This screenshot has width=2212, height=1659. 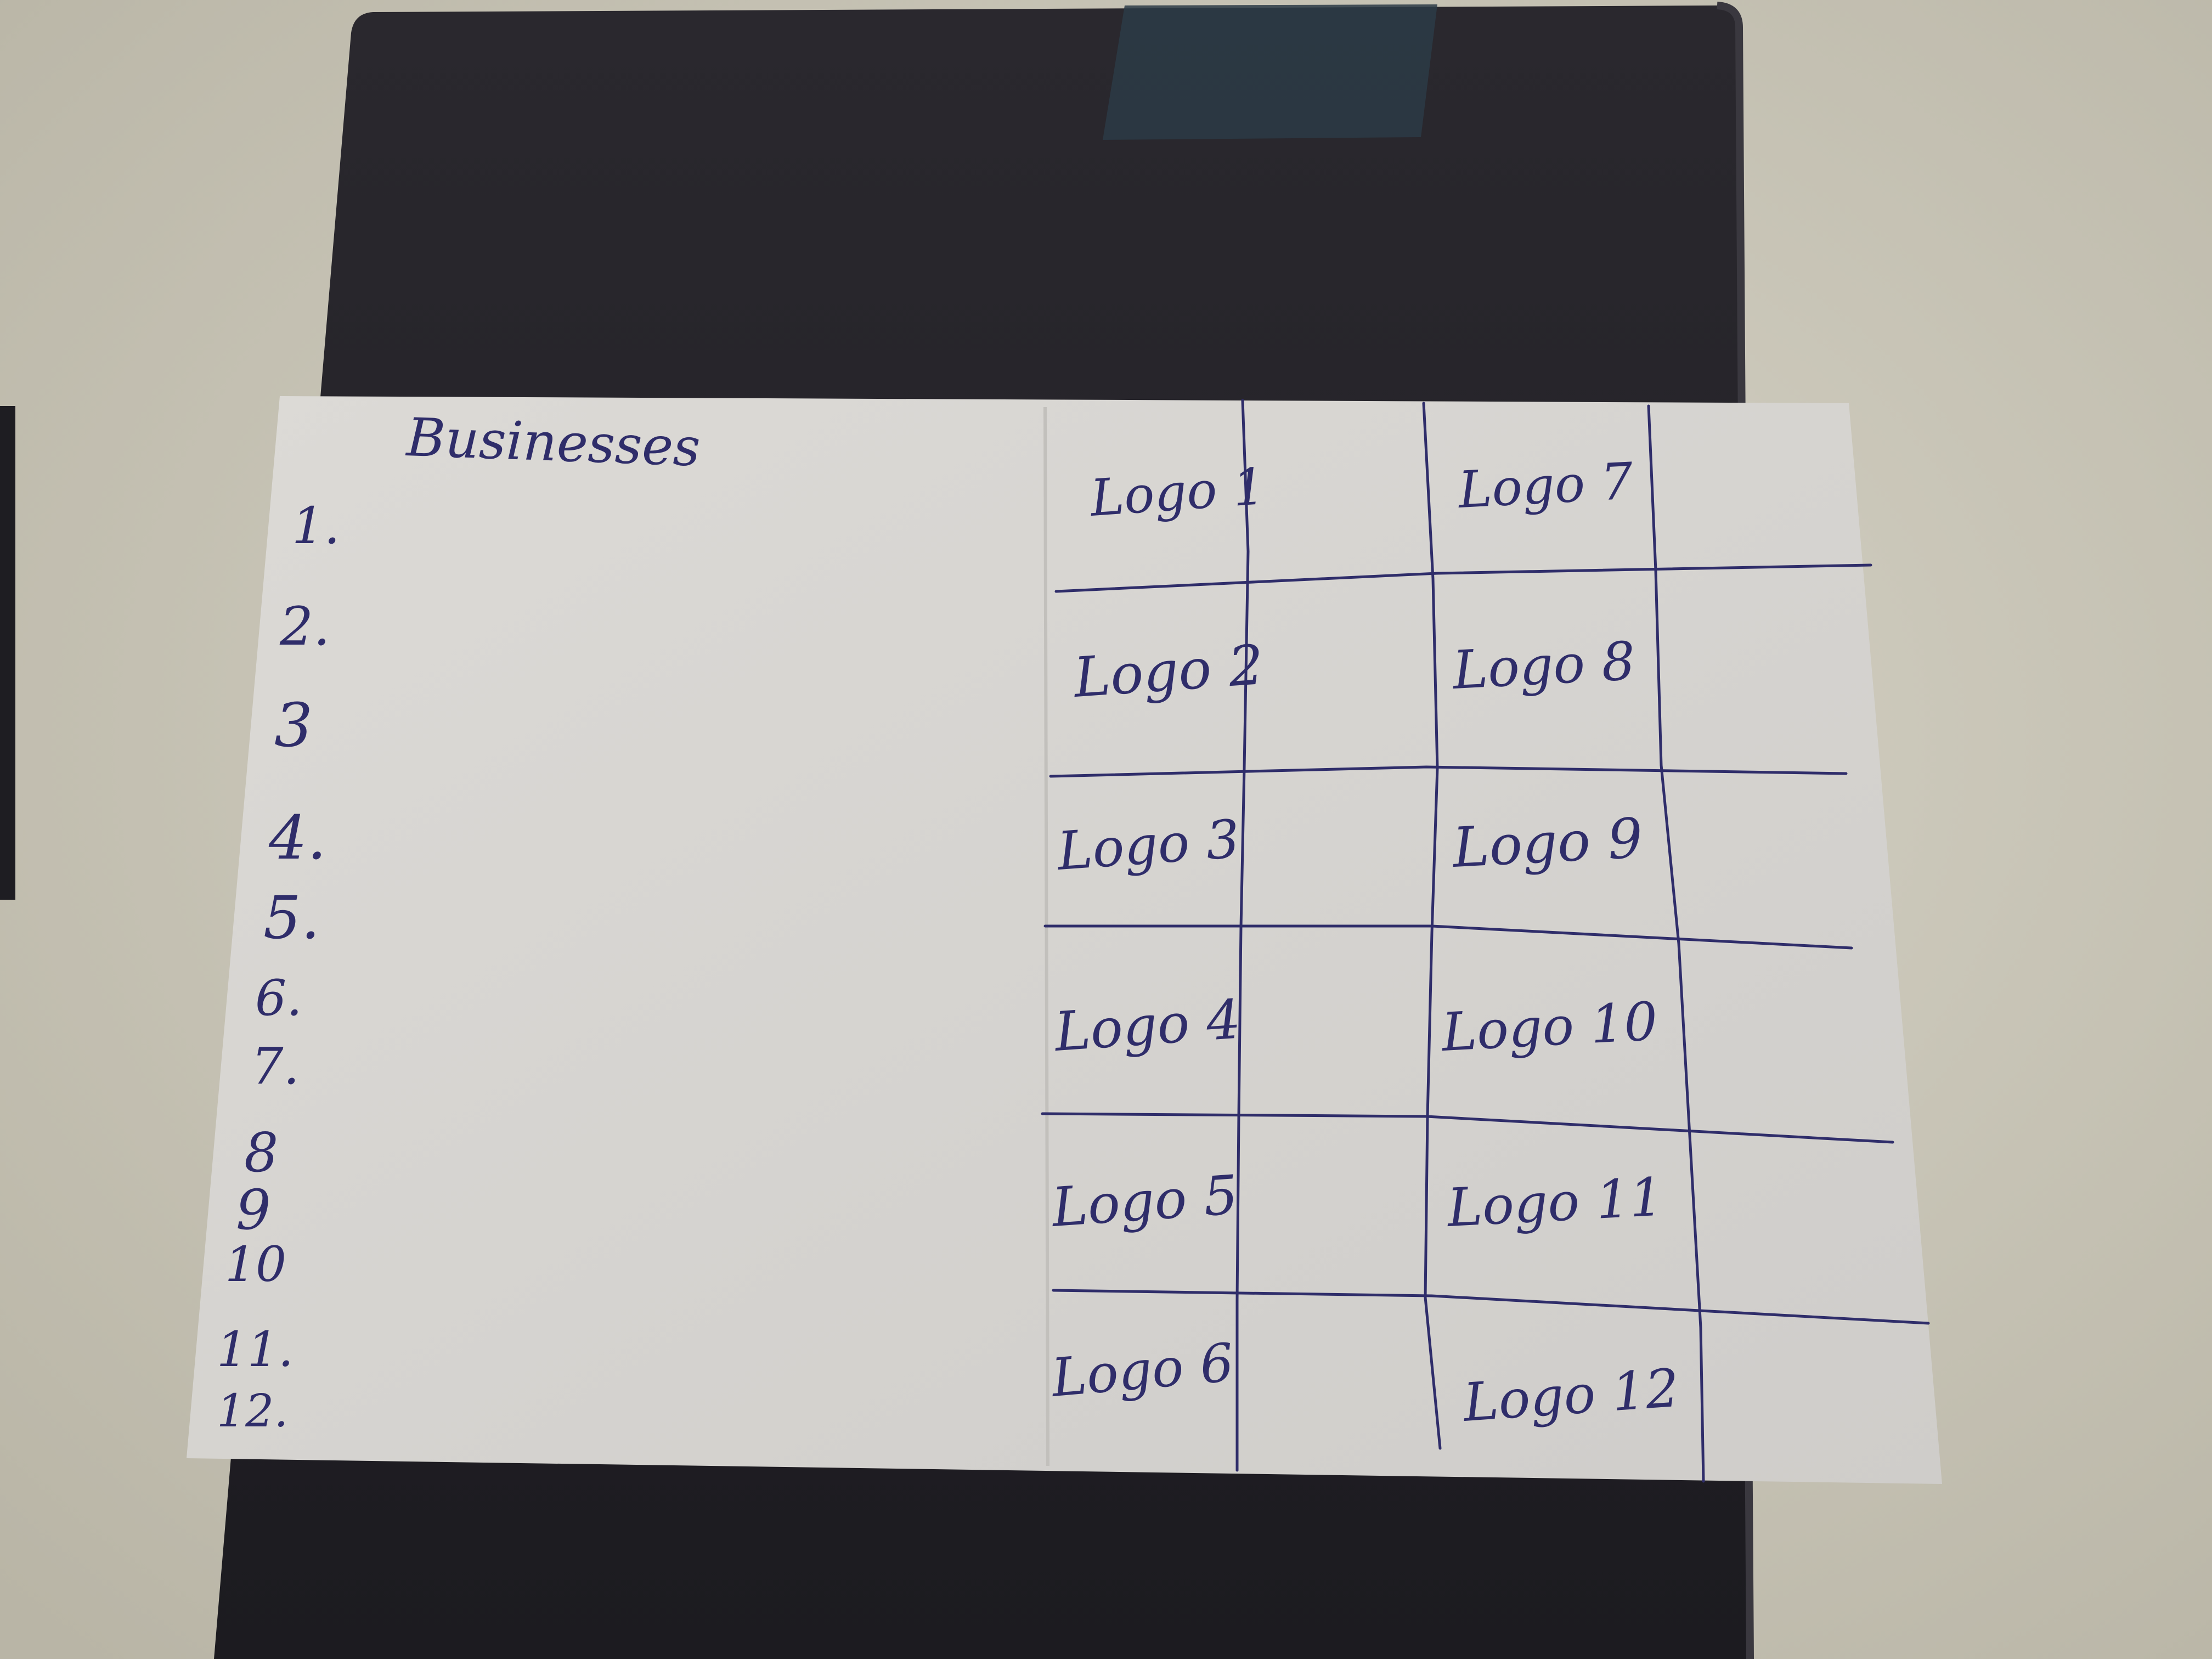 What do you see at coordinates (278, 998) in the screenshot?
I see `list-number-6: 6.` at bounding box center [278, 998].